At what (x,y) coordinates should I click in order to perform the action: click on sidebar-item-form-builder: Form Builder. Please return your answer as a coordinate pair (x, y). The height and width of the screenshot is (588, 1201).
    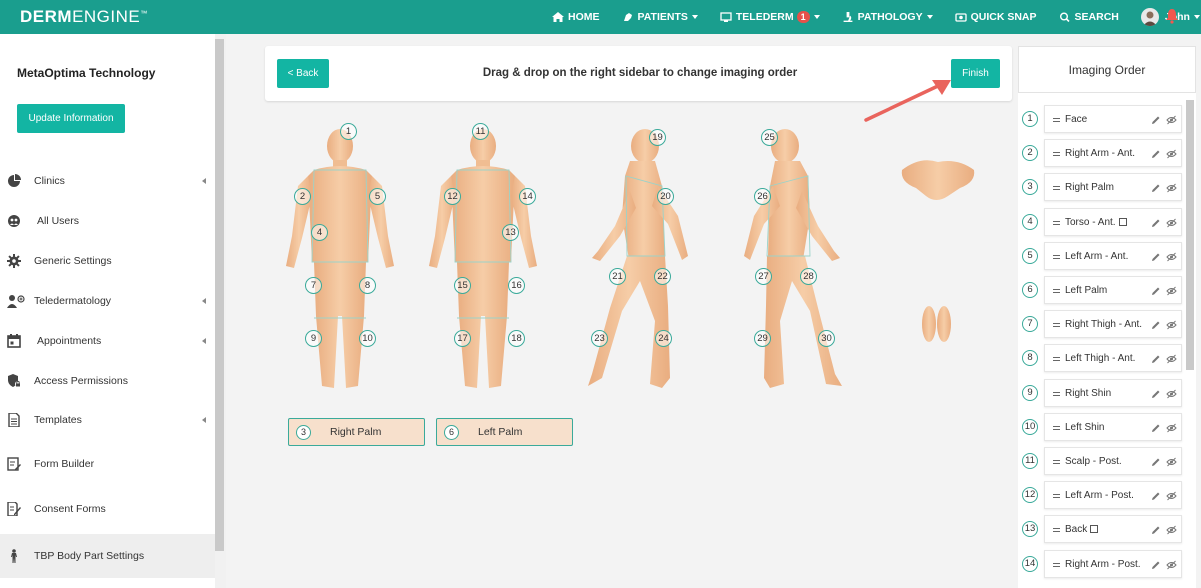
    Looking at the image, I should click on (107, 464).